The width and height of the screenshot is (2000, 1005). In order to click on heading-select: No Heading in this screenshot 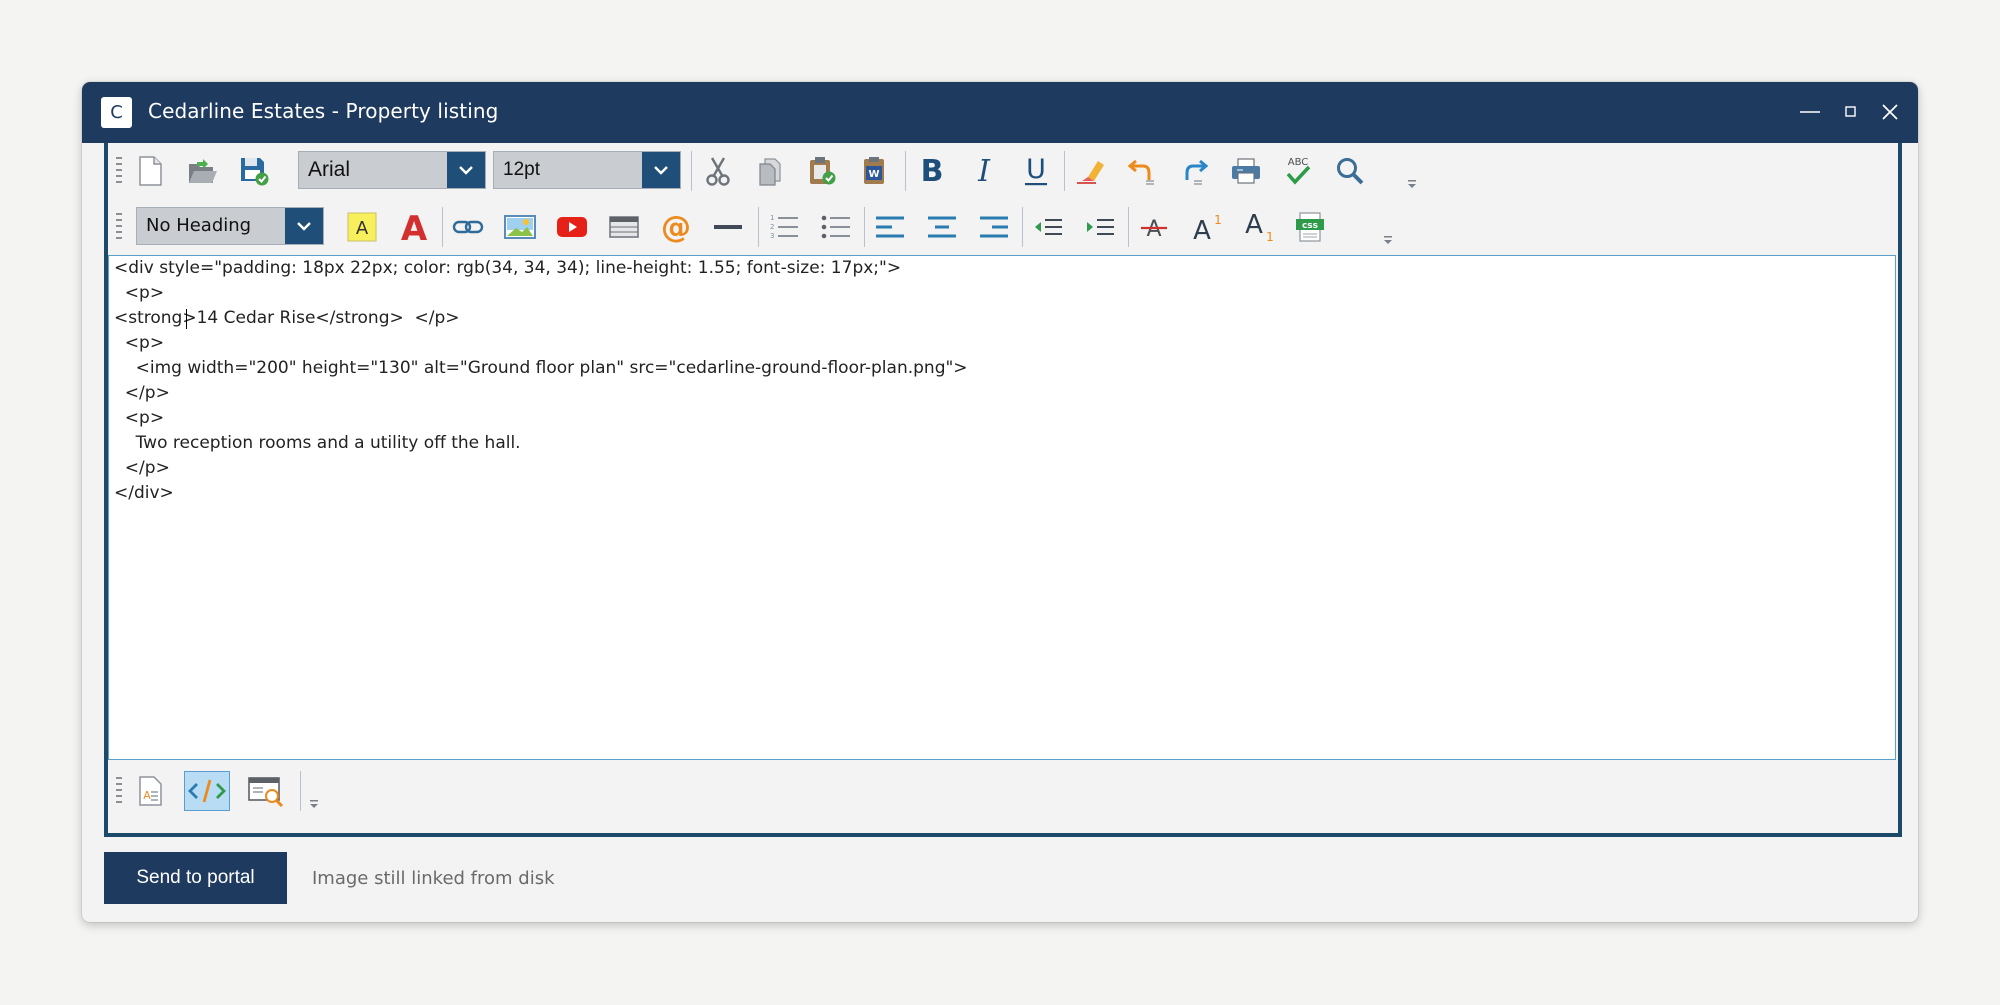, I will do `click(230, 226)`.